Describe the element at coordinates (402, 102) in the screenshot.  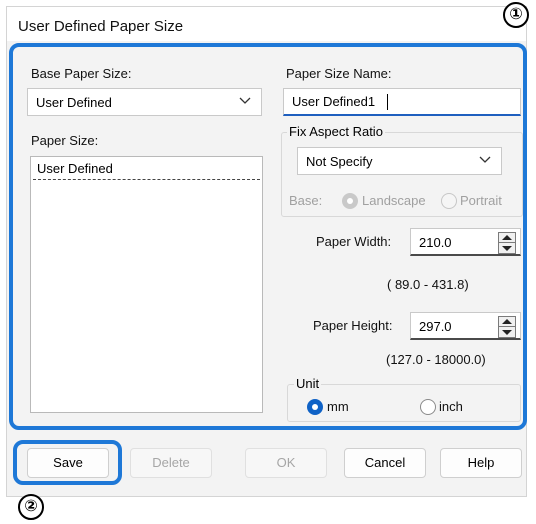
I see `paper-size-name-input: User Defined1` at that location.